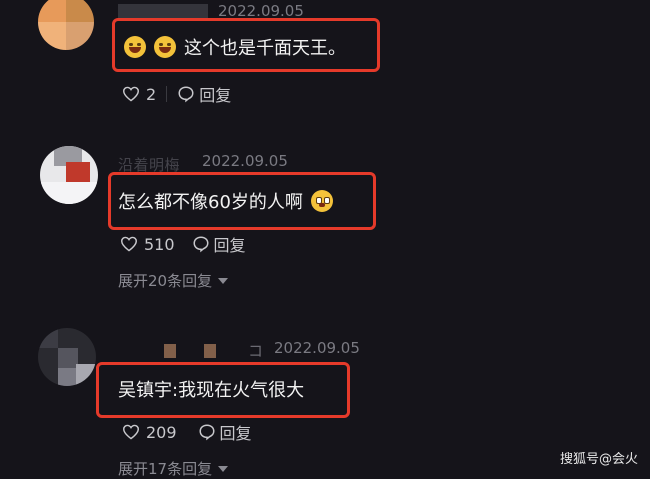 The height and width of the screenshot is (479, 650). Describe the element at coordinates (598, 459) in the screenshot. I see `watermark: 搜狐号@会火` at that location.